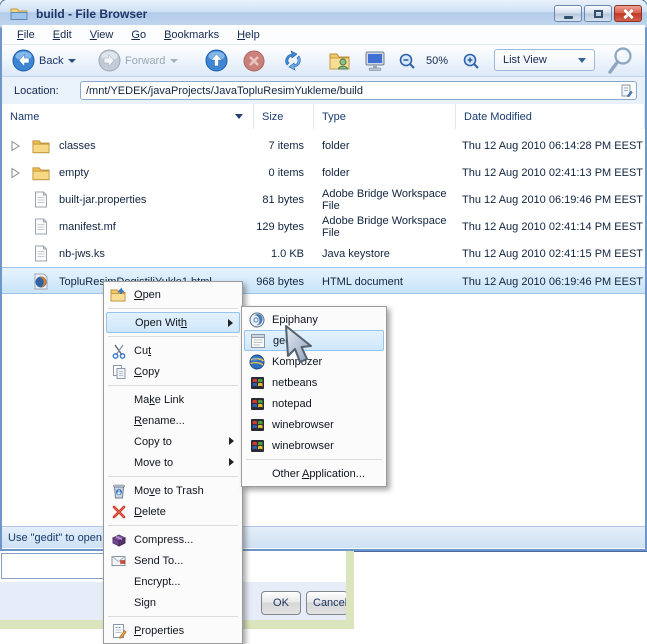 The width and height of the screenshot is (647, 644). I want to click on menubar-item-bookmarks: Bookmarks, so click(191, 35).